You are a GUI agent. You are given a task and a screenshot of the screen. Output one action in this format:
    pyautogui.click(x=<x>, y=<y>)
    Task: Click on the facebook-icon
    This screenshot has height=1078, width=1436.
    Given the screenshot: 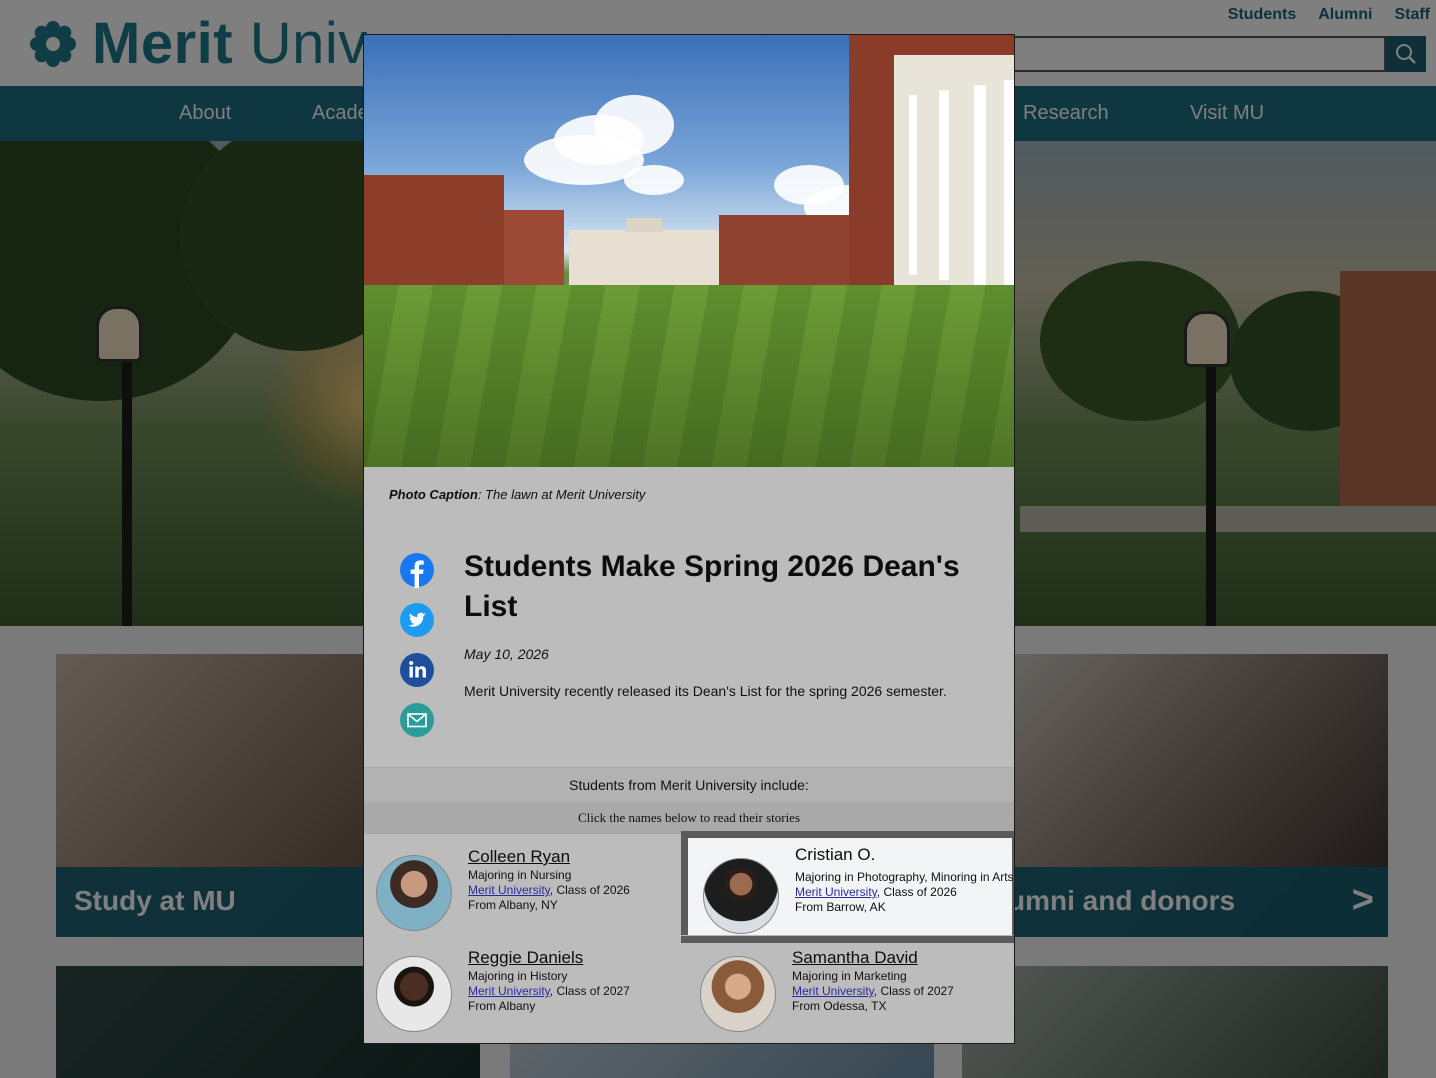 What is the action you would take?
    pyautogui.click(x=417, y=570)
    